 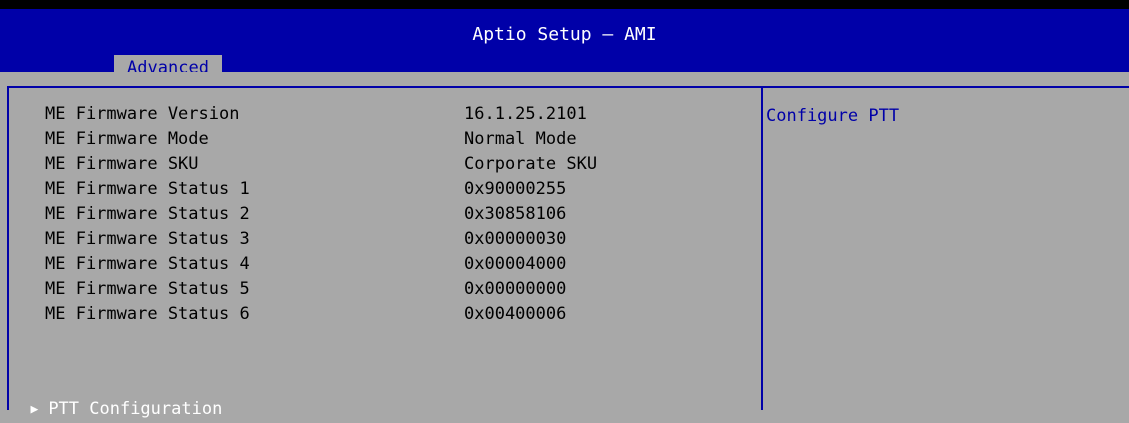 I want to click on info-label: ME Firmware Status 6, so click(x=147, y=314).